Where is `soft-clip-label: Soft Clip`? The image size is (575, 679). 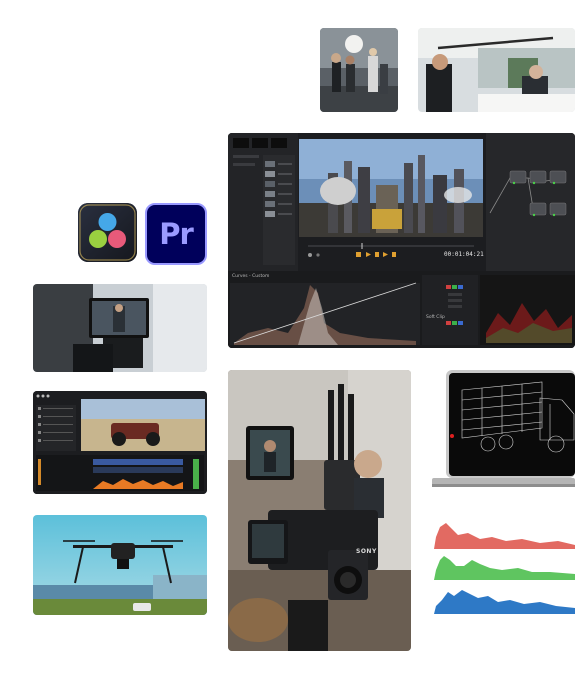
soft-clip-label: Soft Clip is located at coordinates (435, 317).